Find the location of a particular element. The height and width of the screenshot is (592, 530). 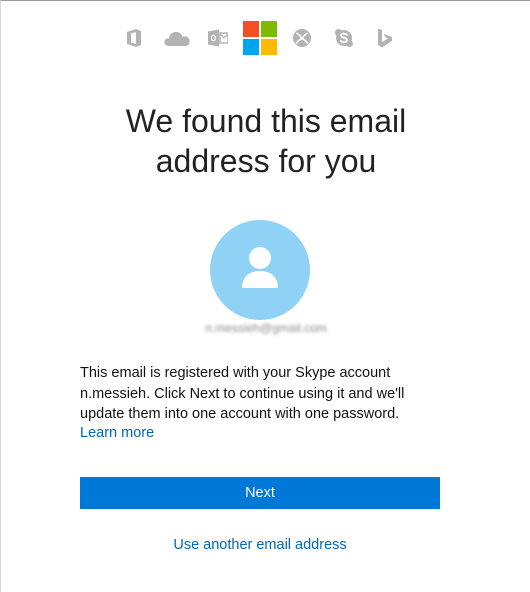

microsoft-logo-icon is located at coordinates (260, 38).